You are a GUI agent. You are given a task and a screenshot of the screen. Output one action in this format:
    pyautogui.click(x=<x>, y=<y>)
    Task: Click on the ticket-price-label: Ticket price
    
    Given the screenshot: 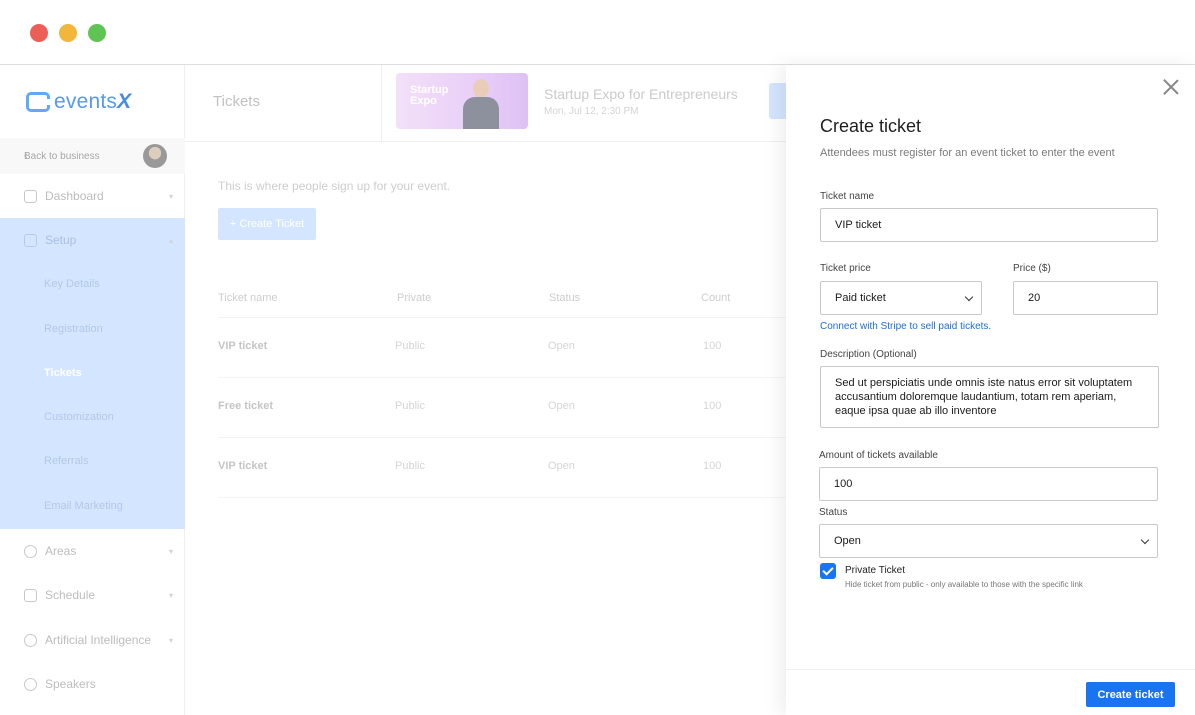 What is the action you would take?
    pyautogui.click(x=845, y=268)
    